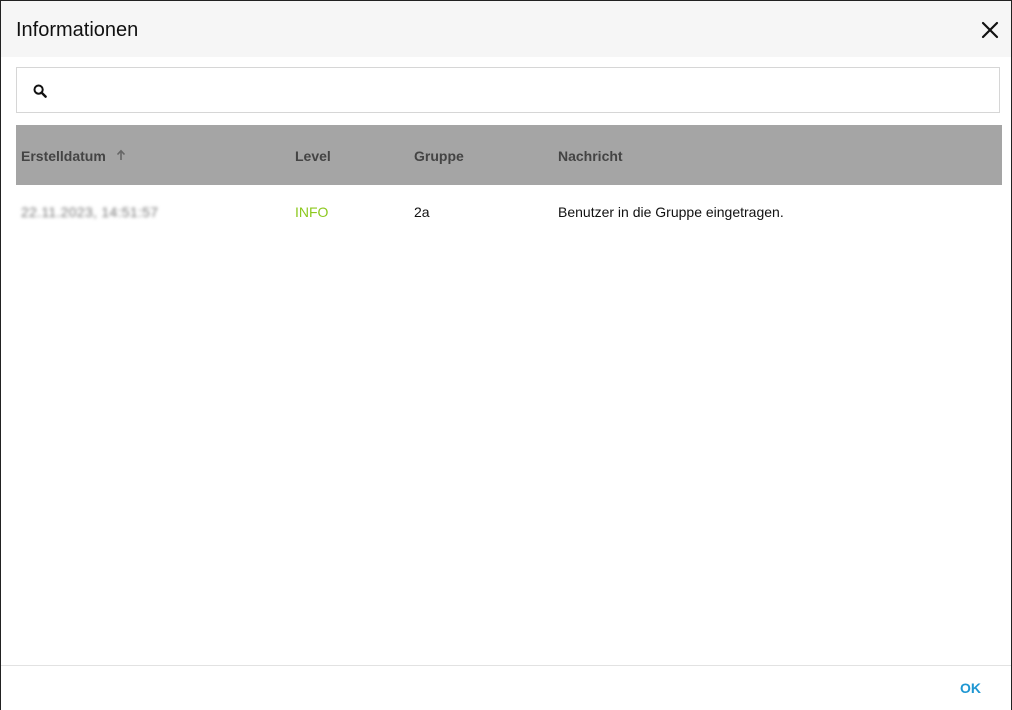  I want to click on close-button, so click(990, 30).